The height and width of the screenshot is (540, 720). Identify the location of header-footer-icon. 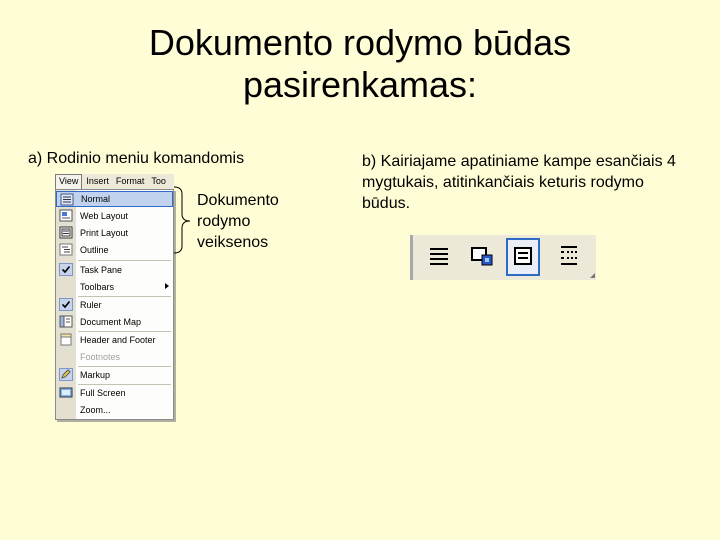
(66, 339).